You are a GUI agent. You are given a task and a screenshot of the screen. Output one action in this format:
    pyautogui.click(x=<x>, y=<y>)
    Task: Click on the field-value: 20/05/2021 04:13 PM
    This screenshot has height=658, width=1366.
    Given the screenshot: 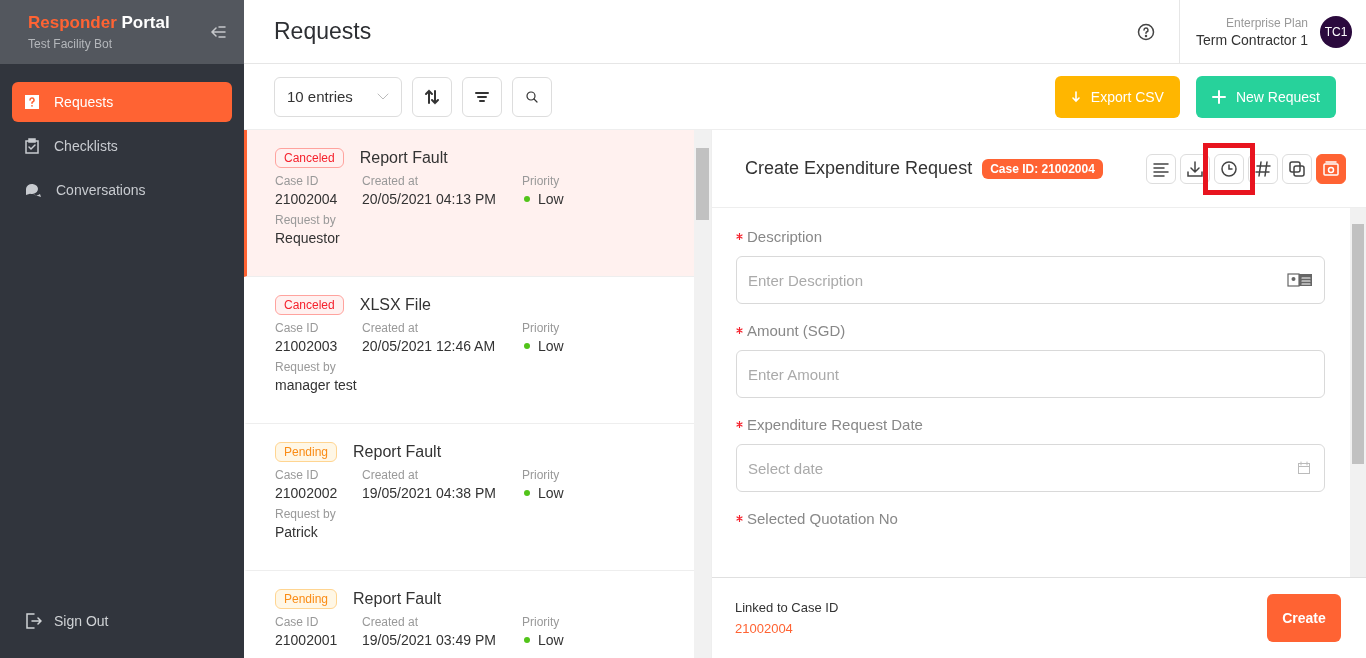 What is the action you would take?
    pyautogui.click(x=429, y=199)
    